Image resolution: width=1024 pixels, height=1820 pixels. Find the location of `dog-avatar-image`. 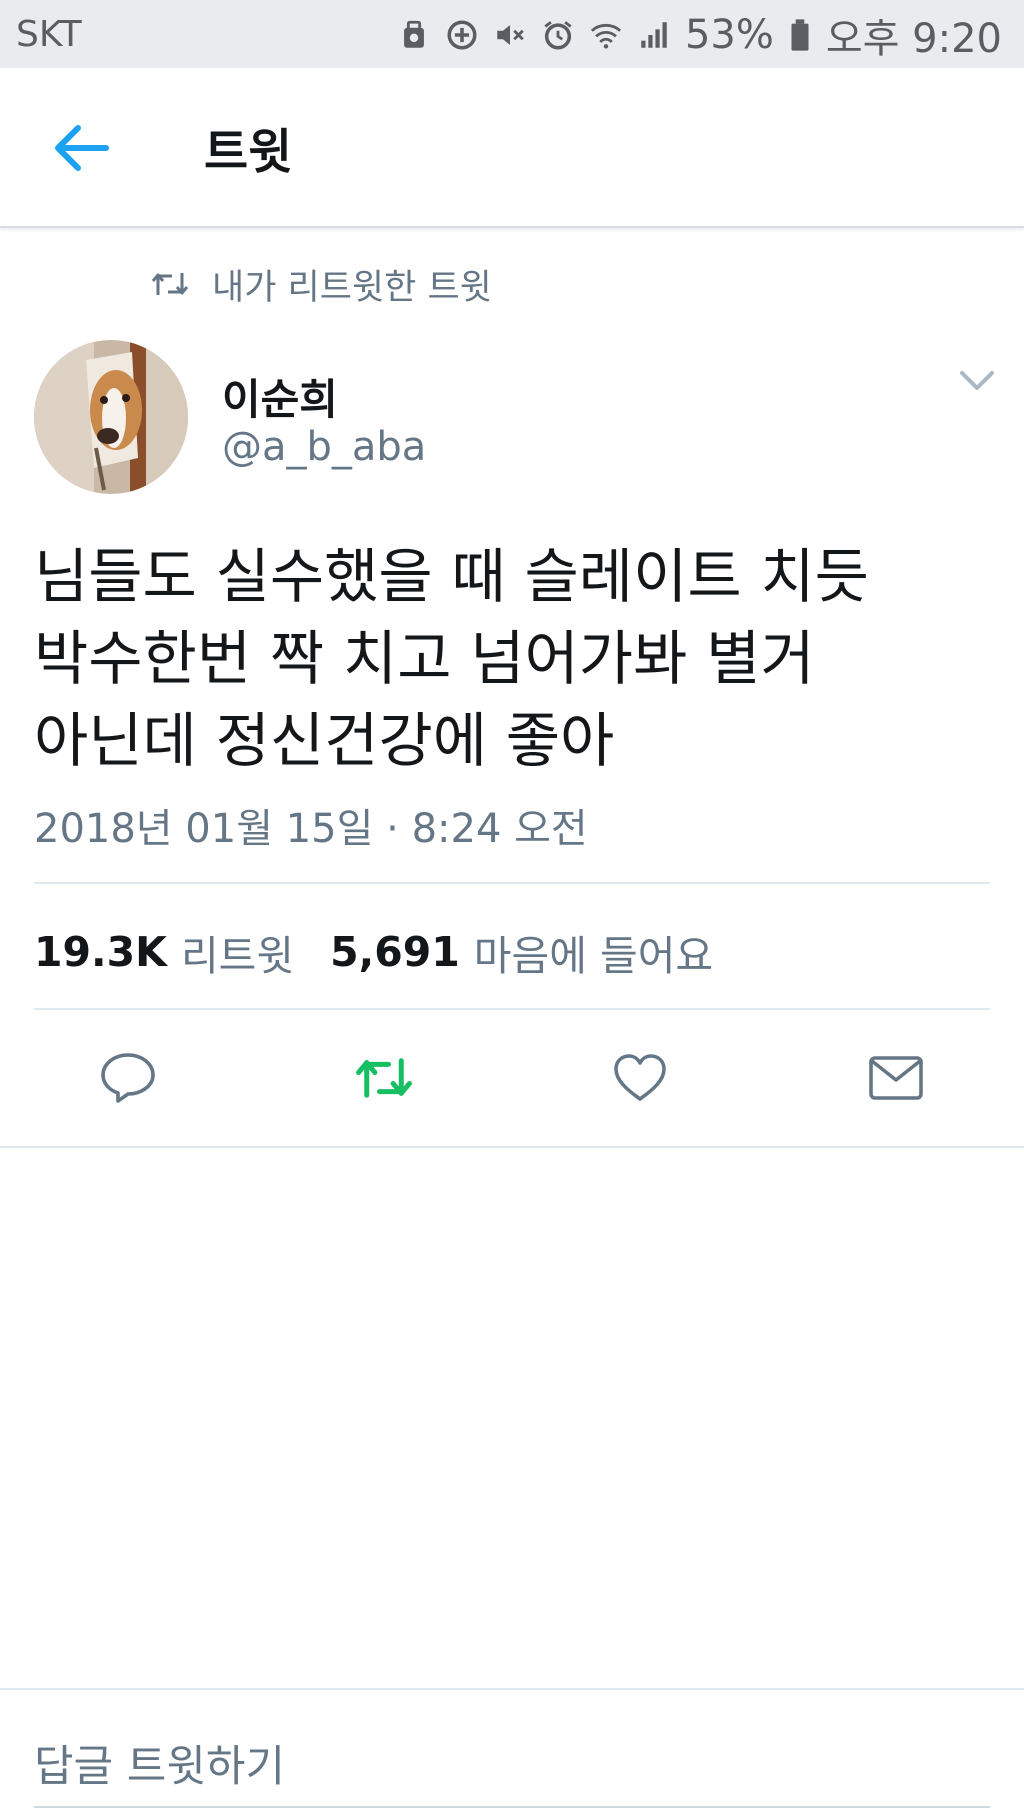

dog-avatar-image is located at coordinates (111, 417).